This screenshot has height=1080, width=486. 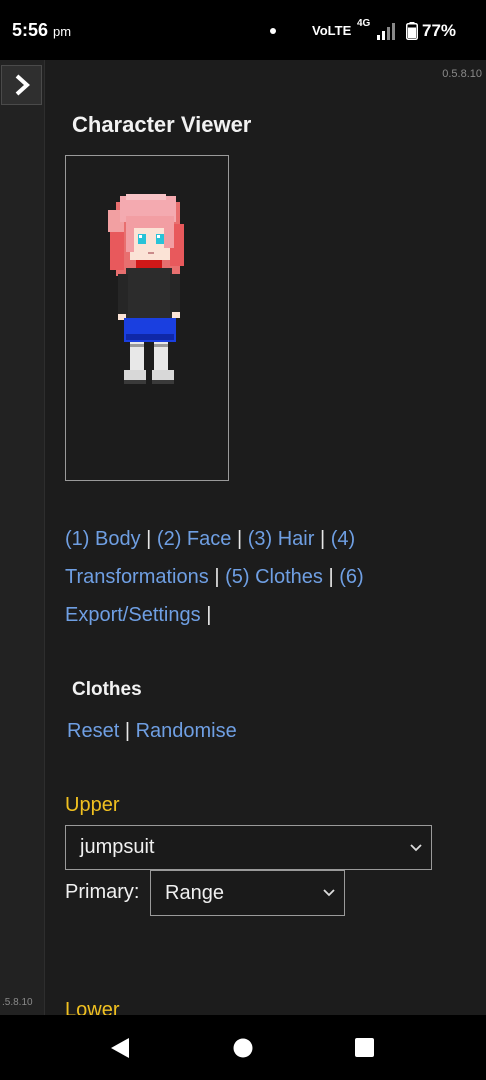 I want to click on page-title: Character Viewer, so click(x=162, y=124).